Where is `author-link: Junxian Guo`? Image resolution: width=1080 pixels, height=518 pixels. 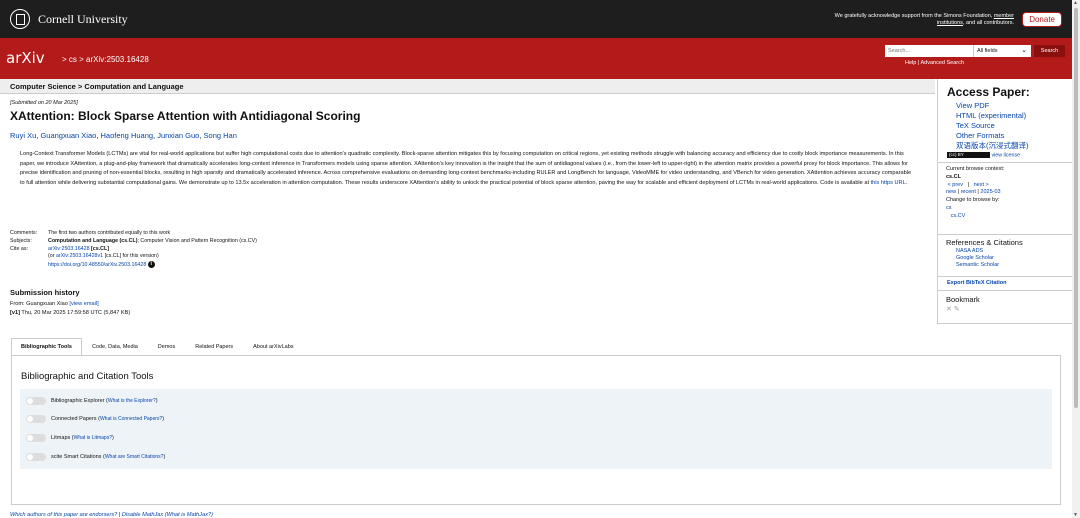 author-link: Junxian Guo is located at coordinates (178, 135).